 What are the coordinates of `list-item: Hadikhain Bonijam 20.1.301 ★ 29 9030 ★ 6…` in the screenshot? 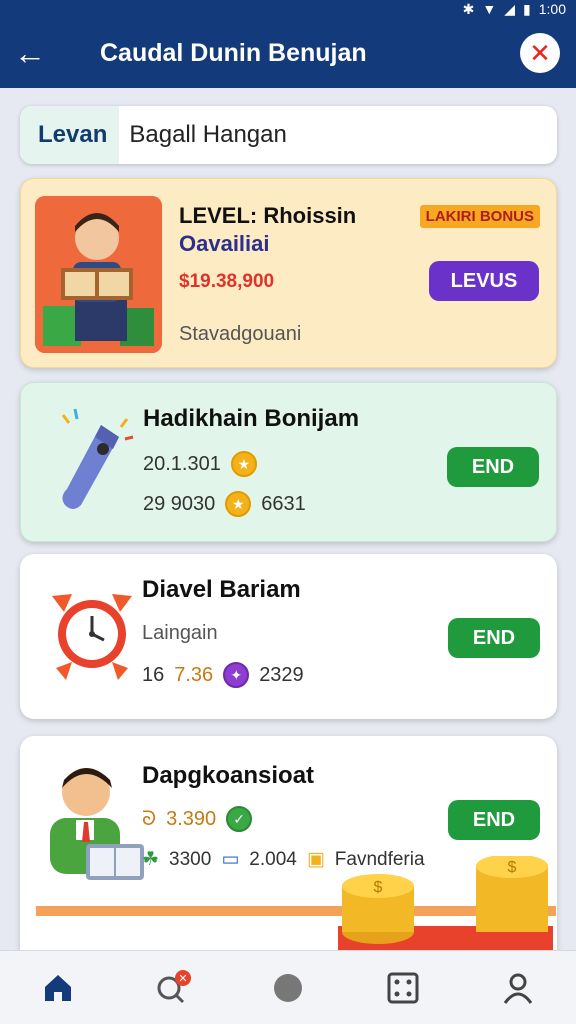 It's located at (288, 462).